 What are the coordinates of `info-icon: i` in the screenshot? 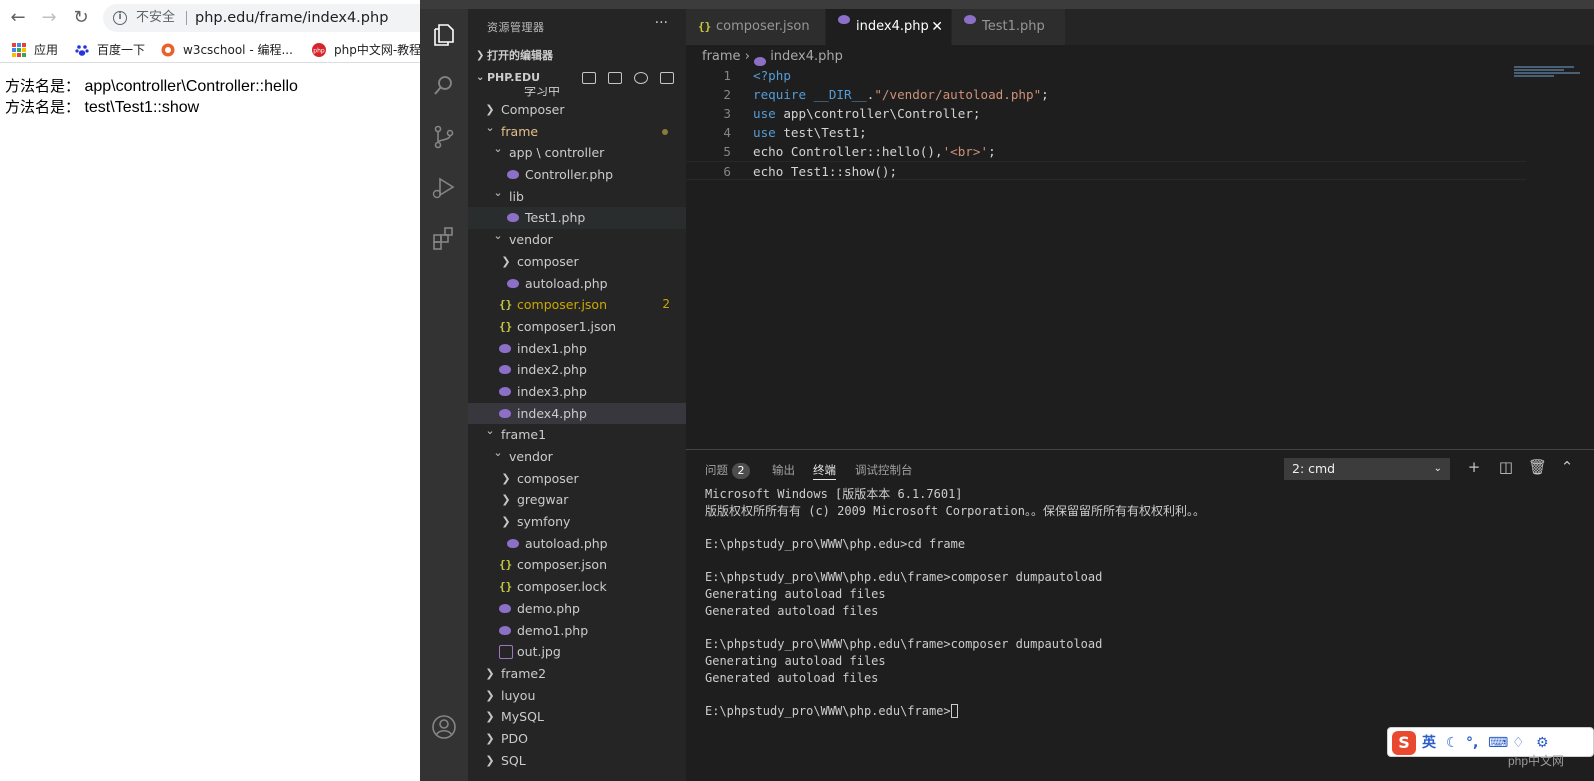 It's located at (120, 18).